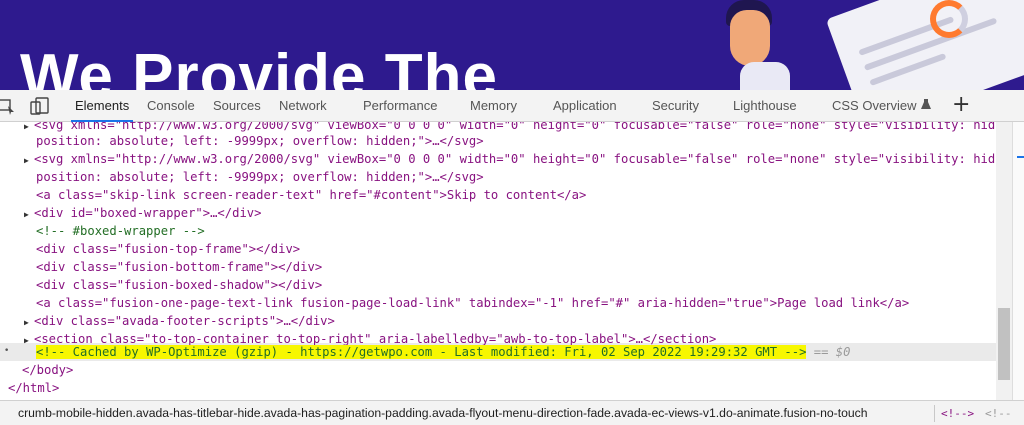  What do you see at coordinates (765, 106) in the screenshot?
I see `tab-lighthouse: Lighthouse` at bounding box center [765, 106].